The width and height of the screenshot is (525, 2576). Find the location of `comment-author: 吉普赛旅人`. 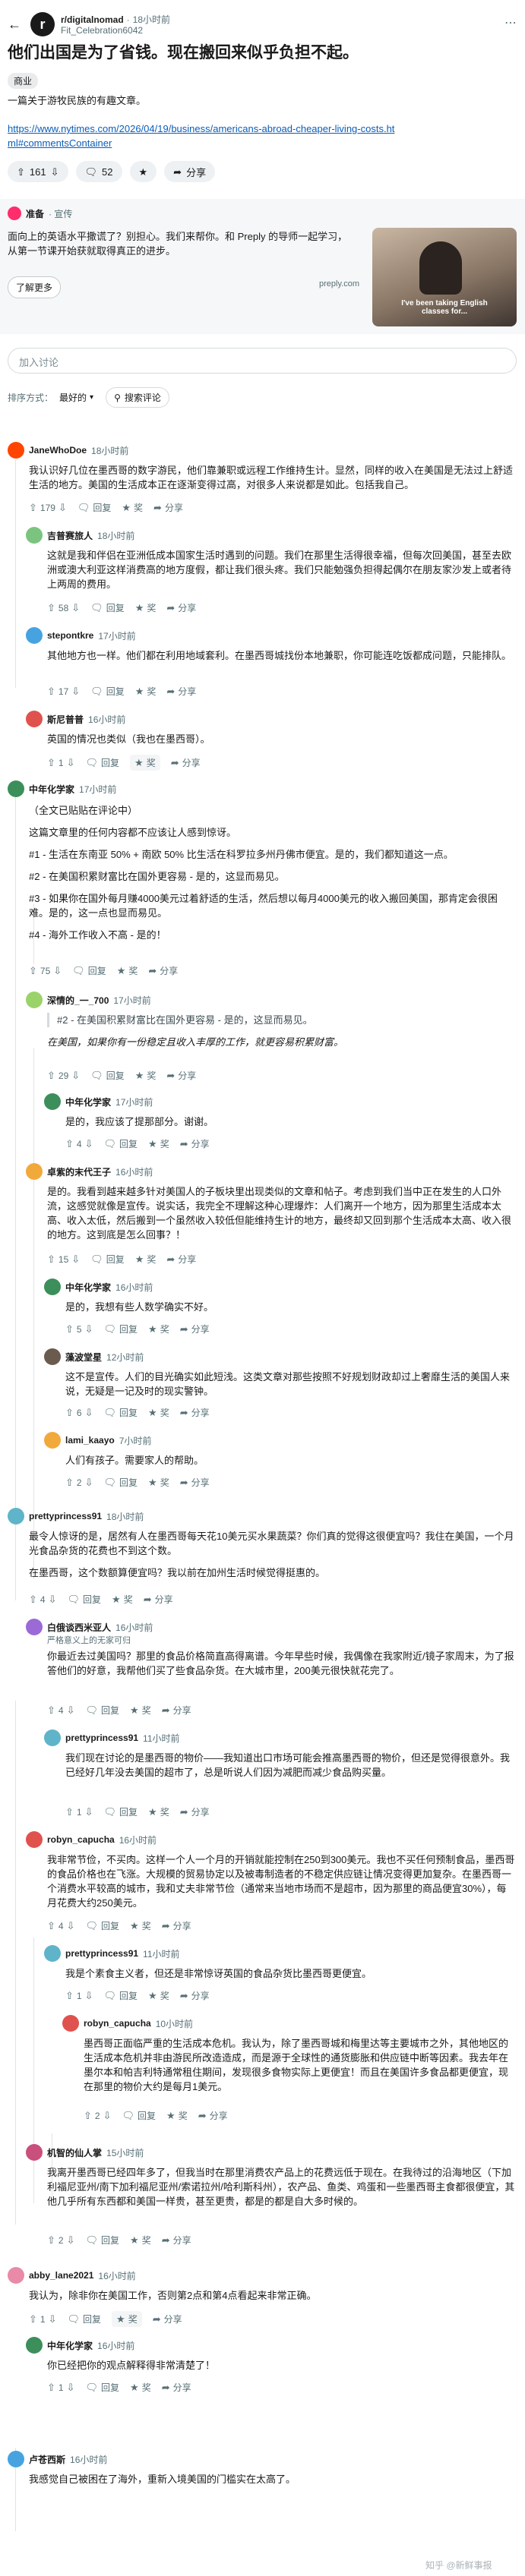

comment-author: 吉普赛旅人 is located at coordinates (70, 535).